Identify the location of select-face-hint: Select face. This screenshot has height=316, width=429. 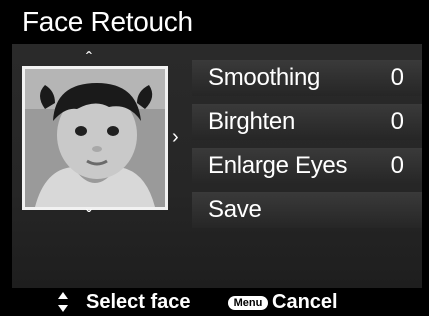
(138, 302).